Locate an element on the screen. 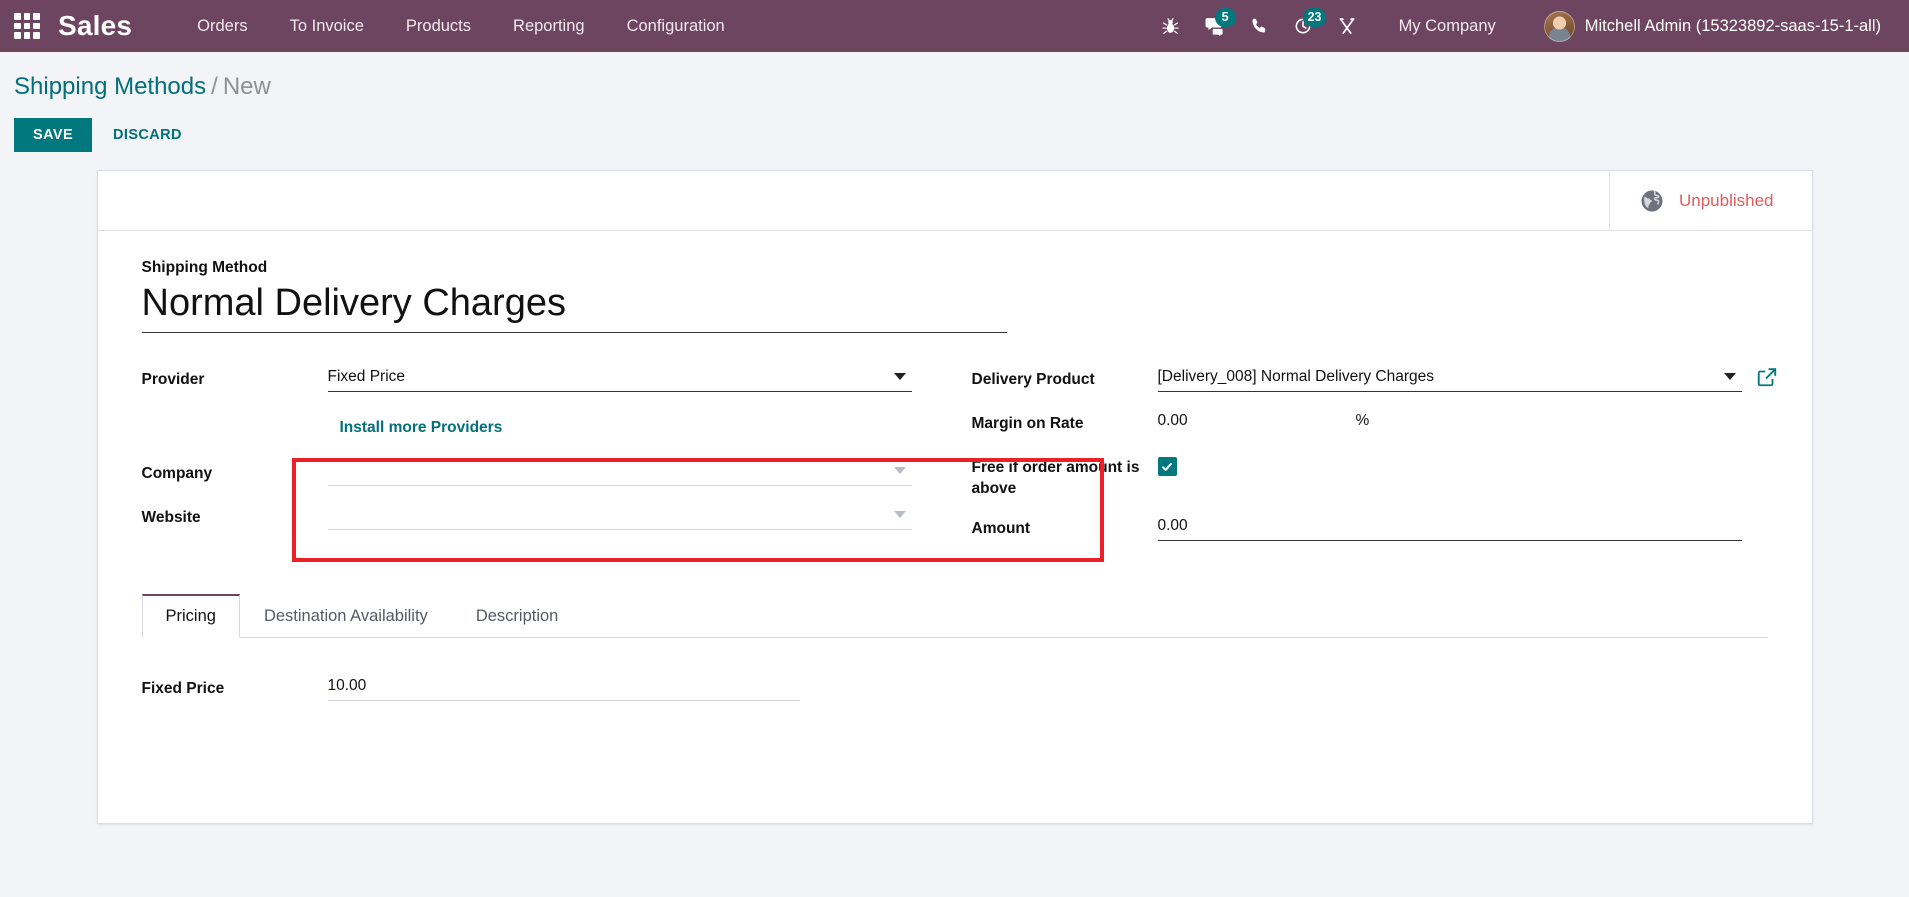 The image size is (1909, 897). form-column-left: Provider Install more Providers C is located at coordinates (527, 459).